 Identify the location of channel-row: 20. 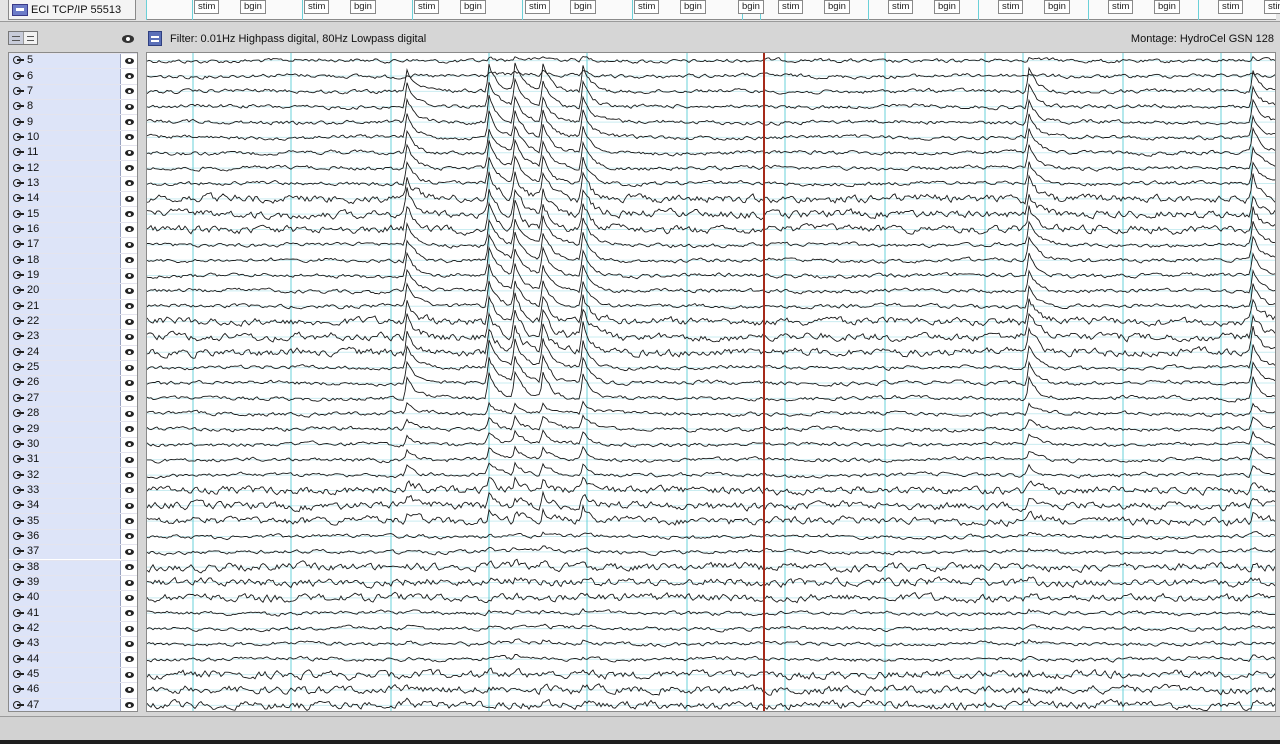
(73, 291).